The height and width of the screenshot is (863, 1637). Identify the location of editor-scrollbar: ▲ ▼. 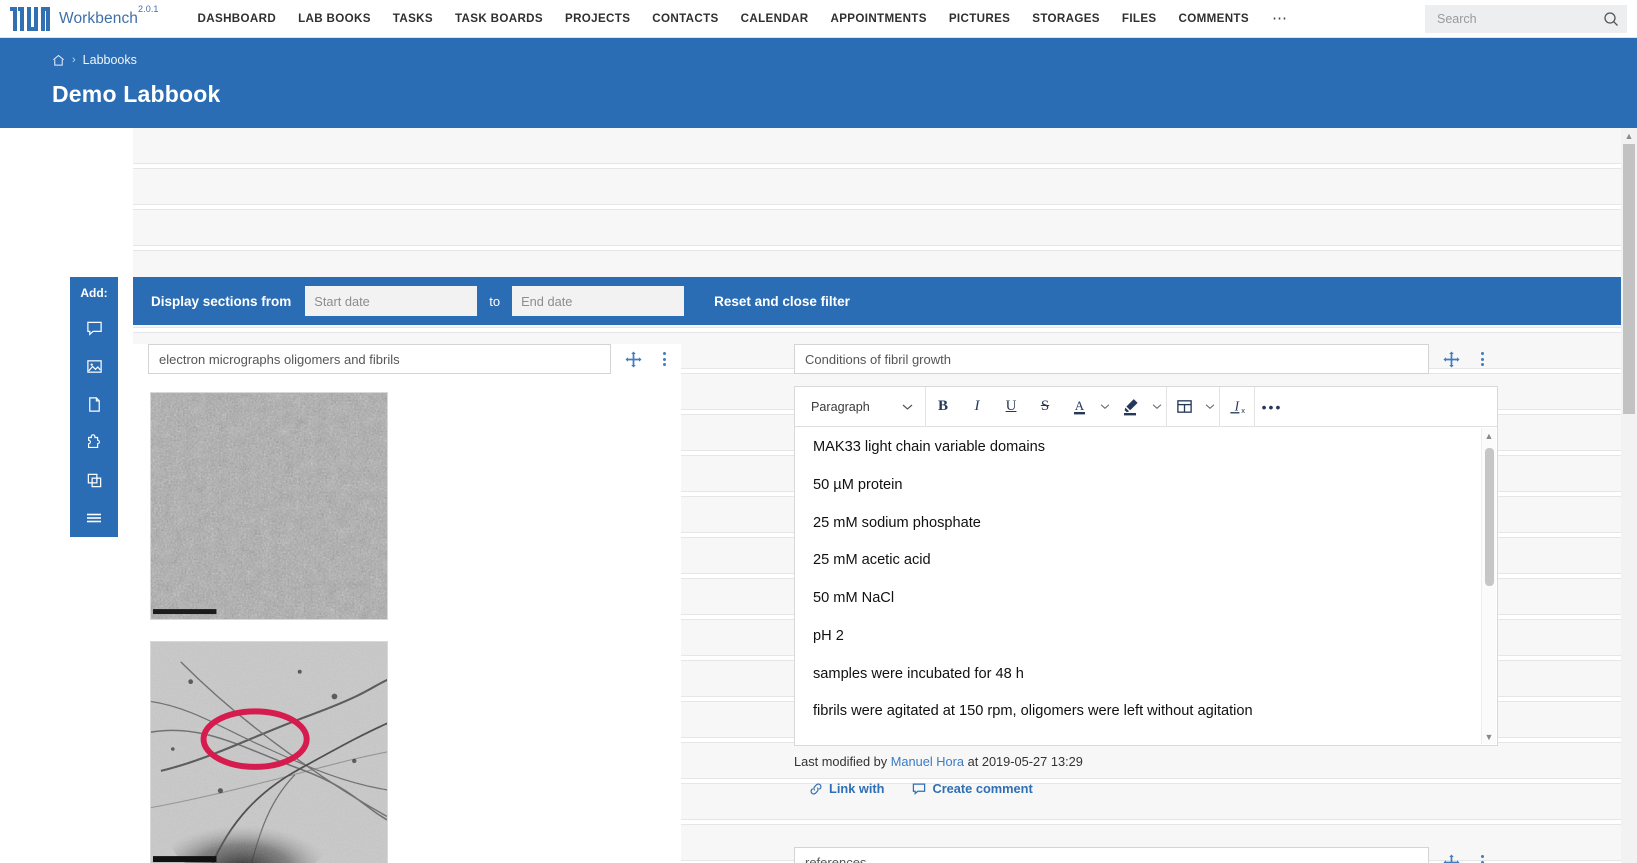
(1488, 586).